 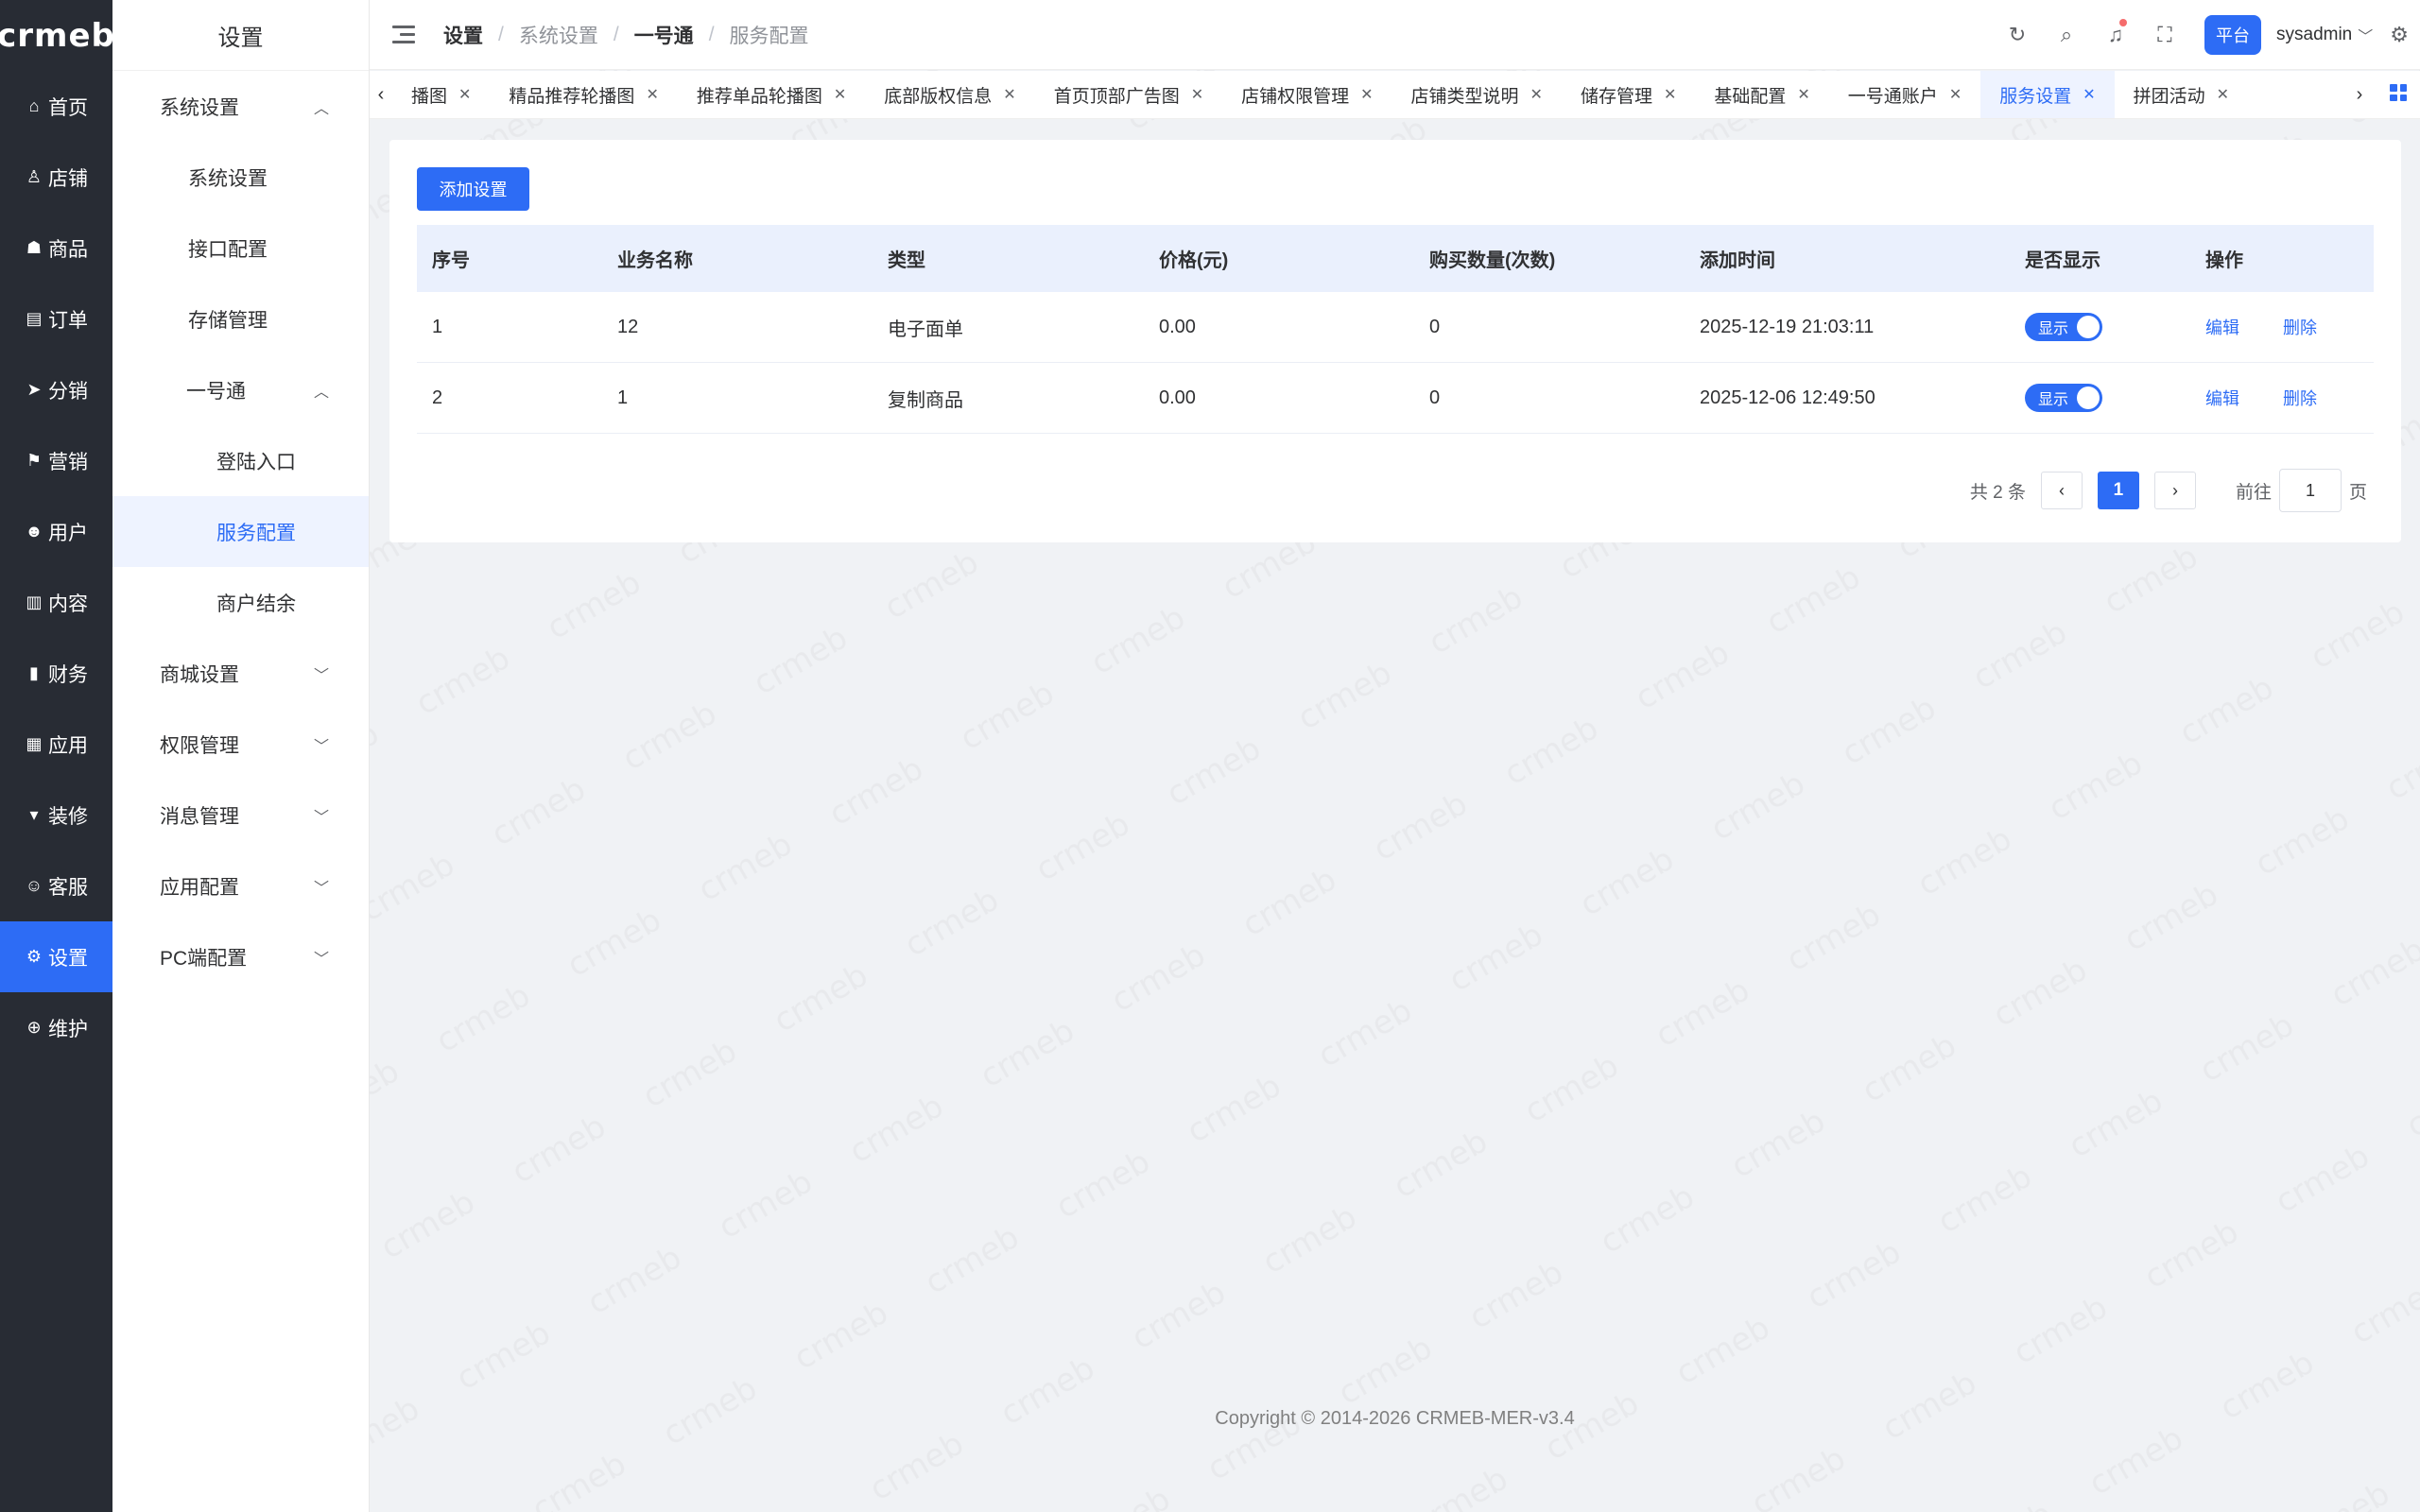 What do you see at coordinates (2399, 35) in the screenshot?
I see `gear-icon: ⚙` at bounding box center [2399, 35].